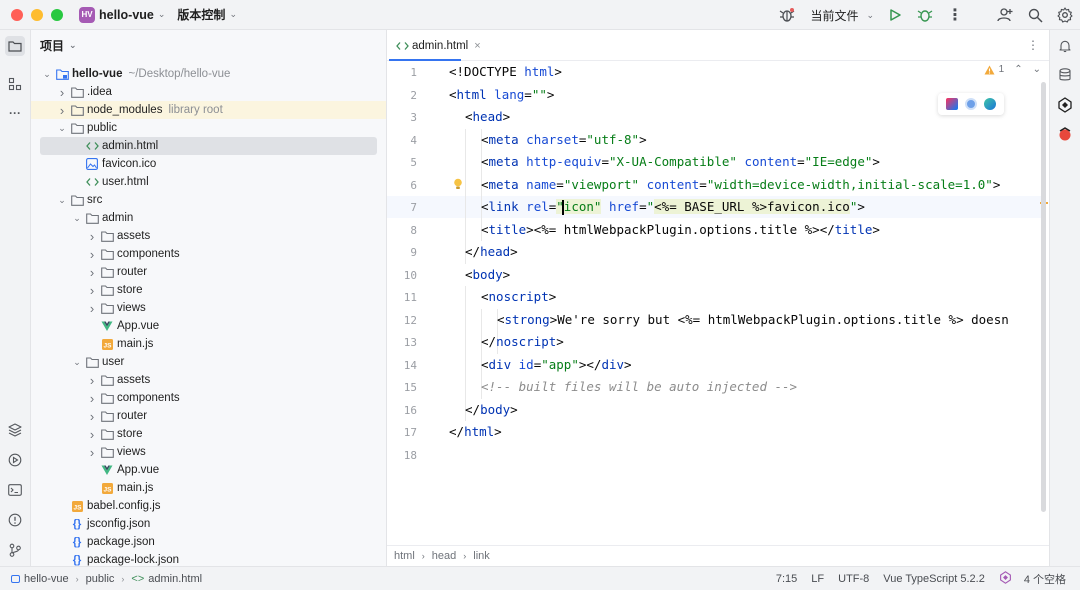 The height and width of the screenshot is (590, 1080). Describe the element at coordinates (402, 410) in the screenshot. I see `line-number: 16` at that location.